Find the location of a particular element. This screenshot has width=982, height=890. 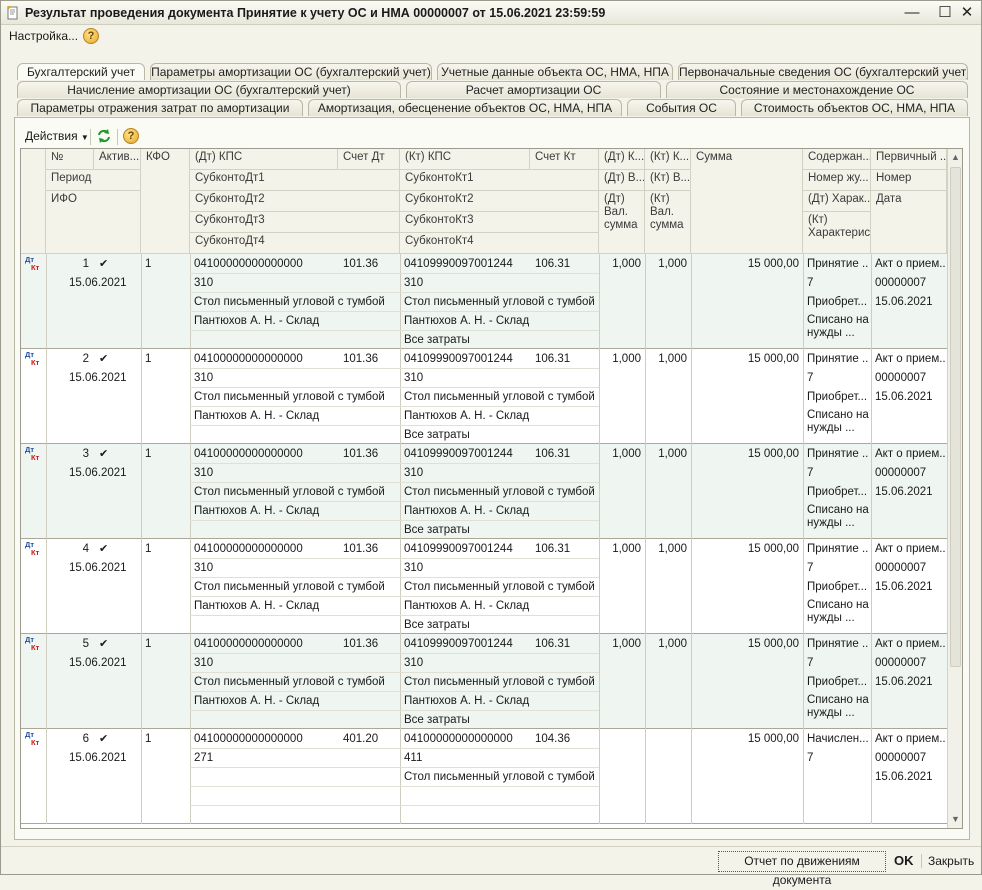

header-subkonto-kt1: СубконтоКт1 is located at coordinates (499, 180).